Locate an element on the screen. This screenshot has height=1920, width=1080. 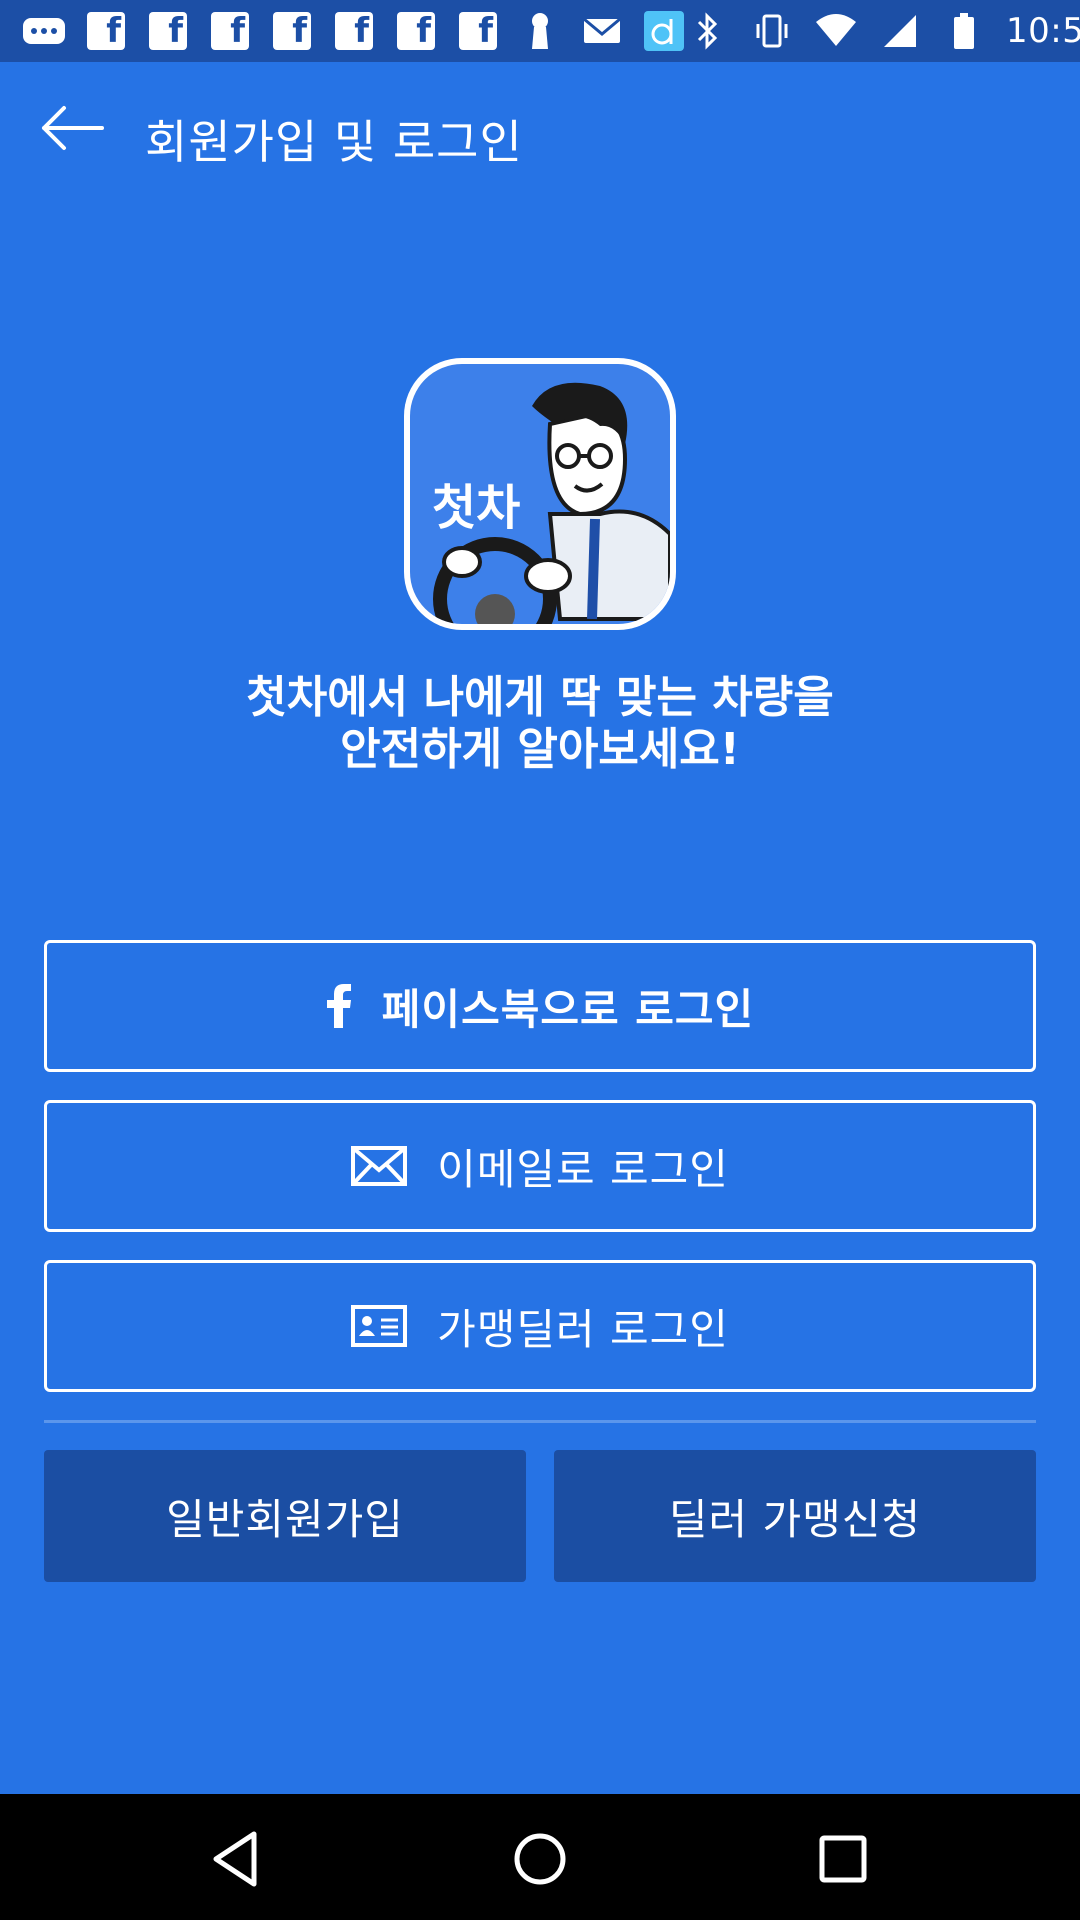
keyhole-icon is located at coordinates (540, 31).